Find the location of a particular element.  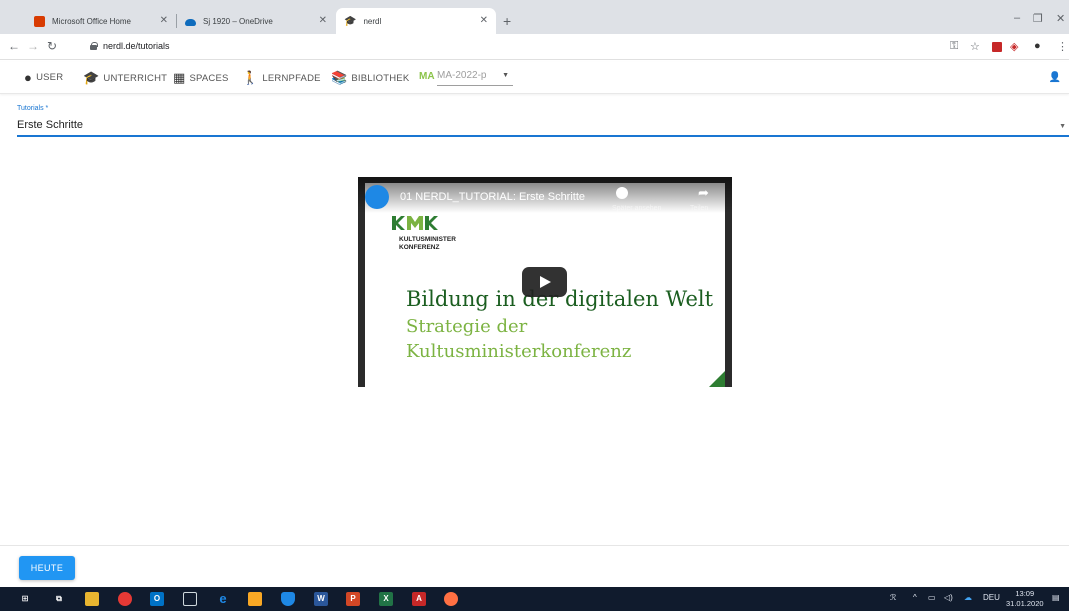

firefox-icon is located at coordinates (451, 599).